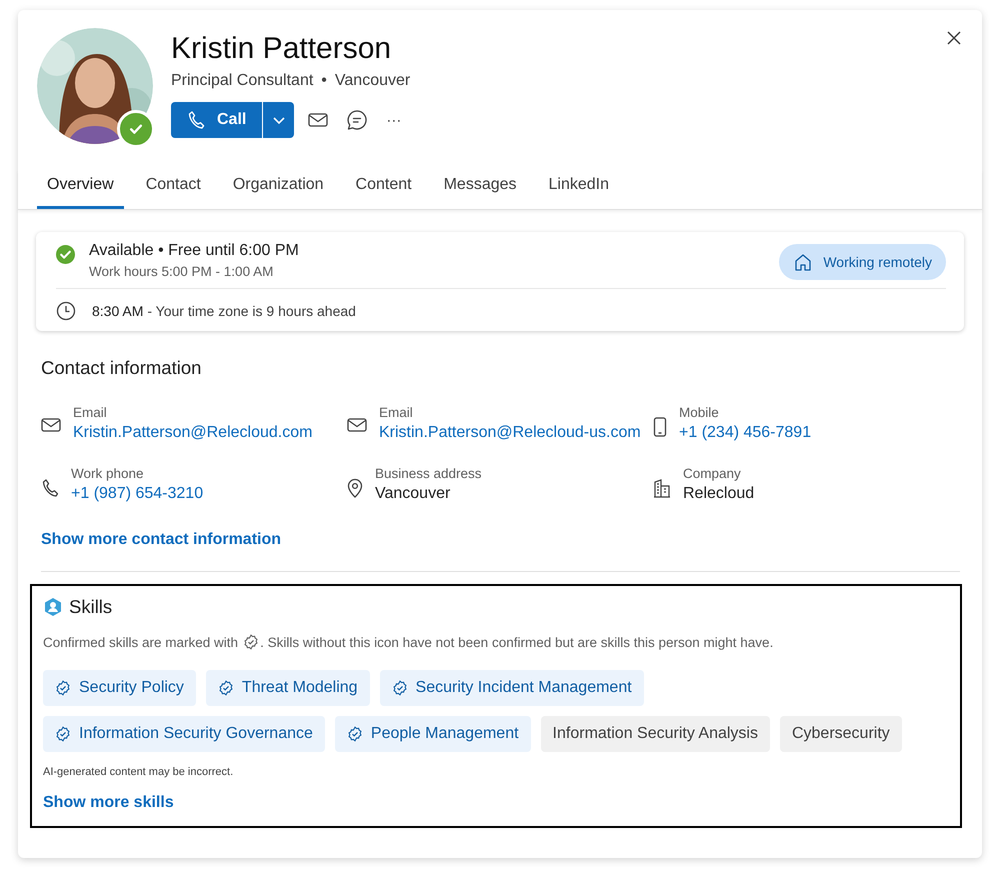  What do you see at coordinates (428, 473) in the screenshot?
I see `field-label: Business address` at bounding box center [428, 473].